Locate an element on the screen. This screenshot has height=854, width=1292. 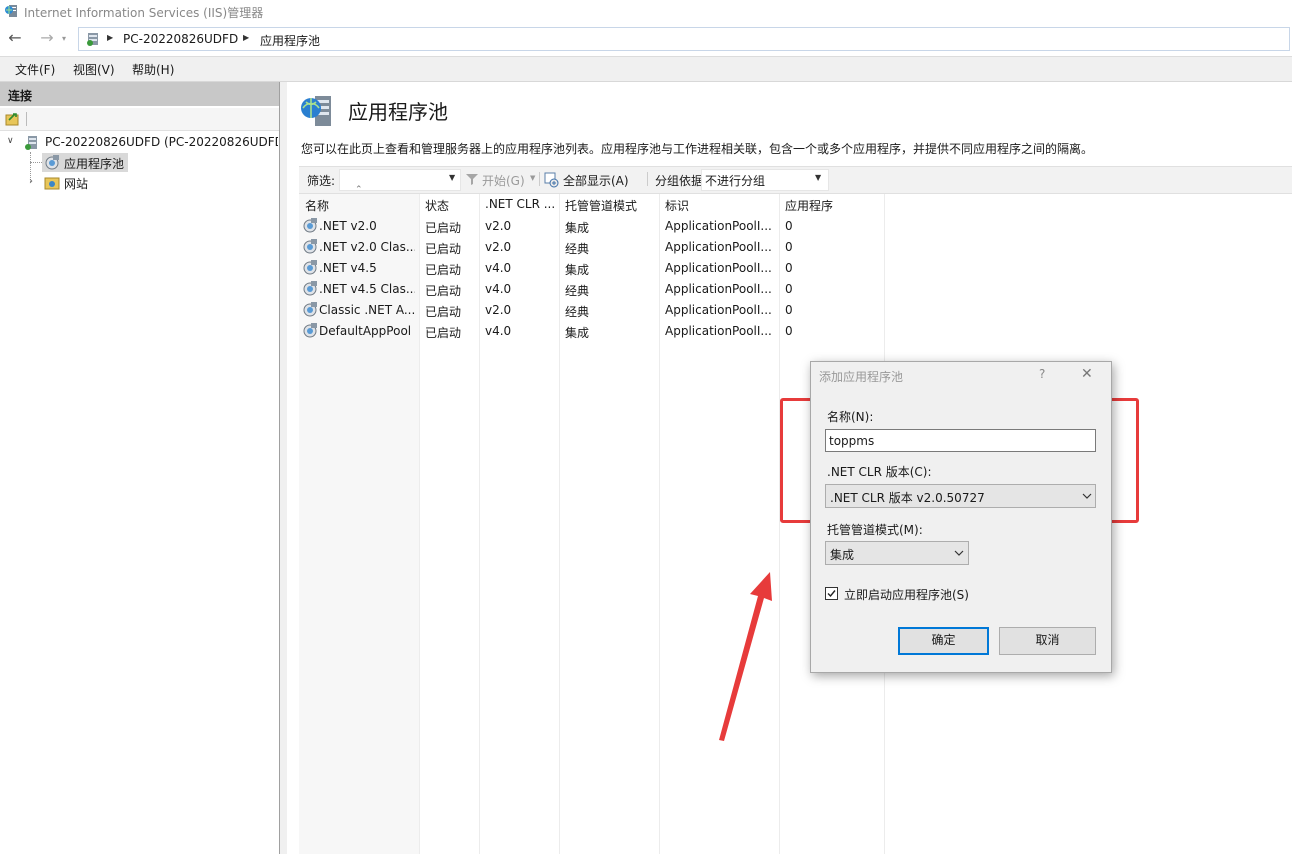
pipeline-mode-label: 托管管道模式(M): is located at coordinates (875, 530).